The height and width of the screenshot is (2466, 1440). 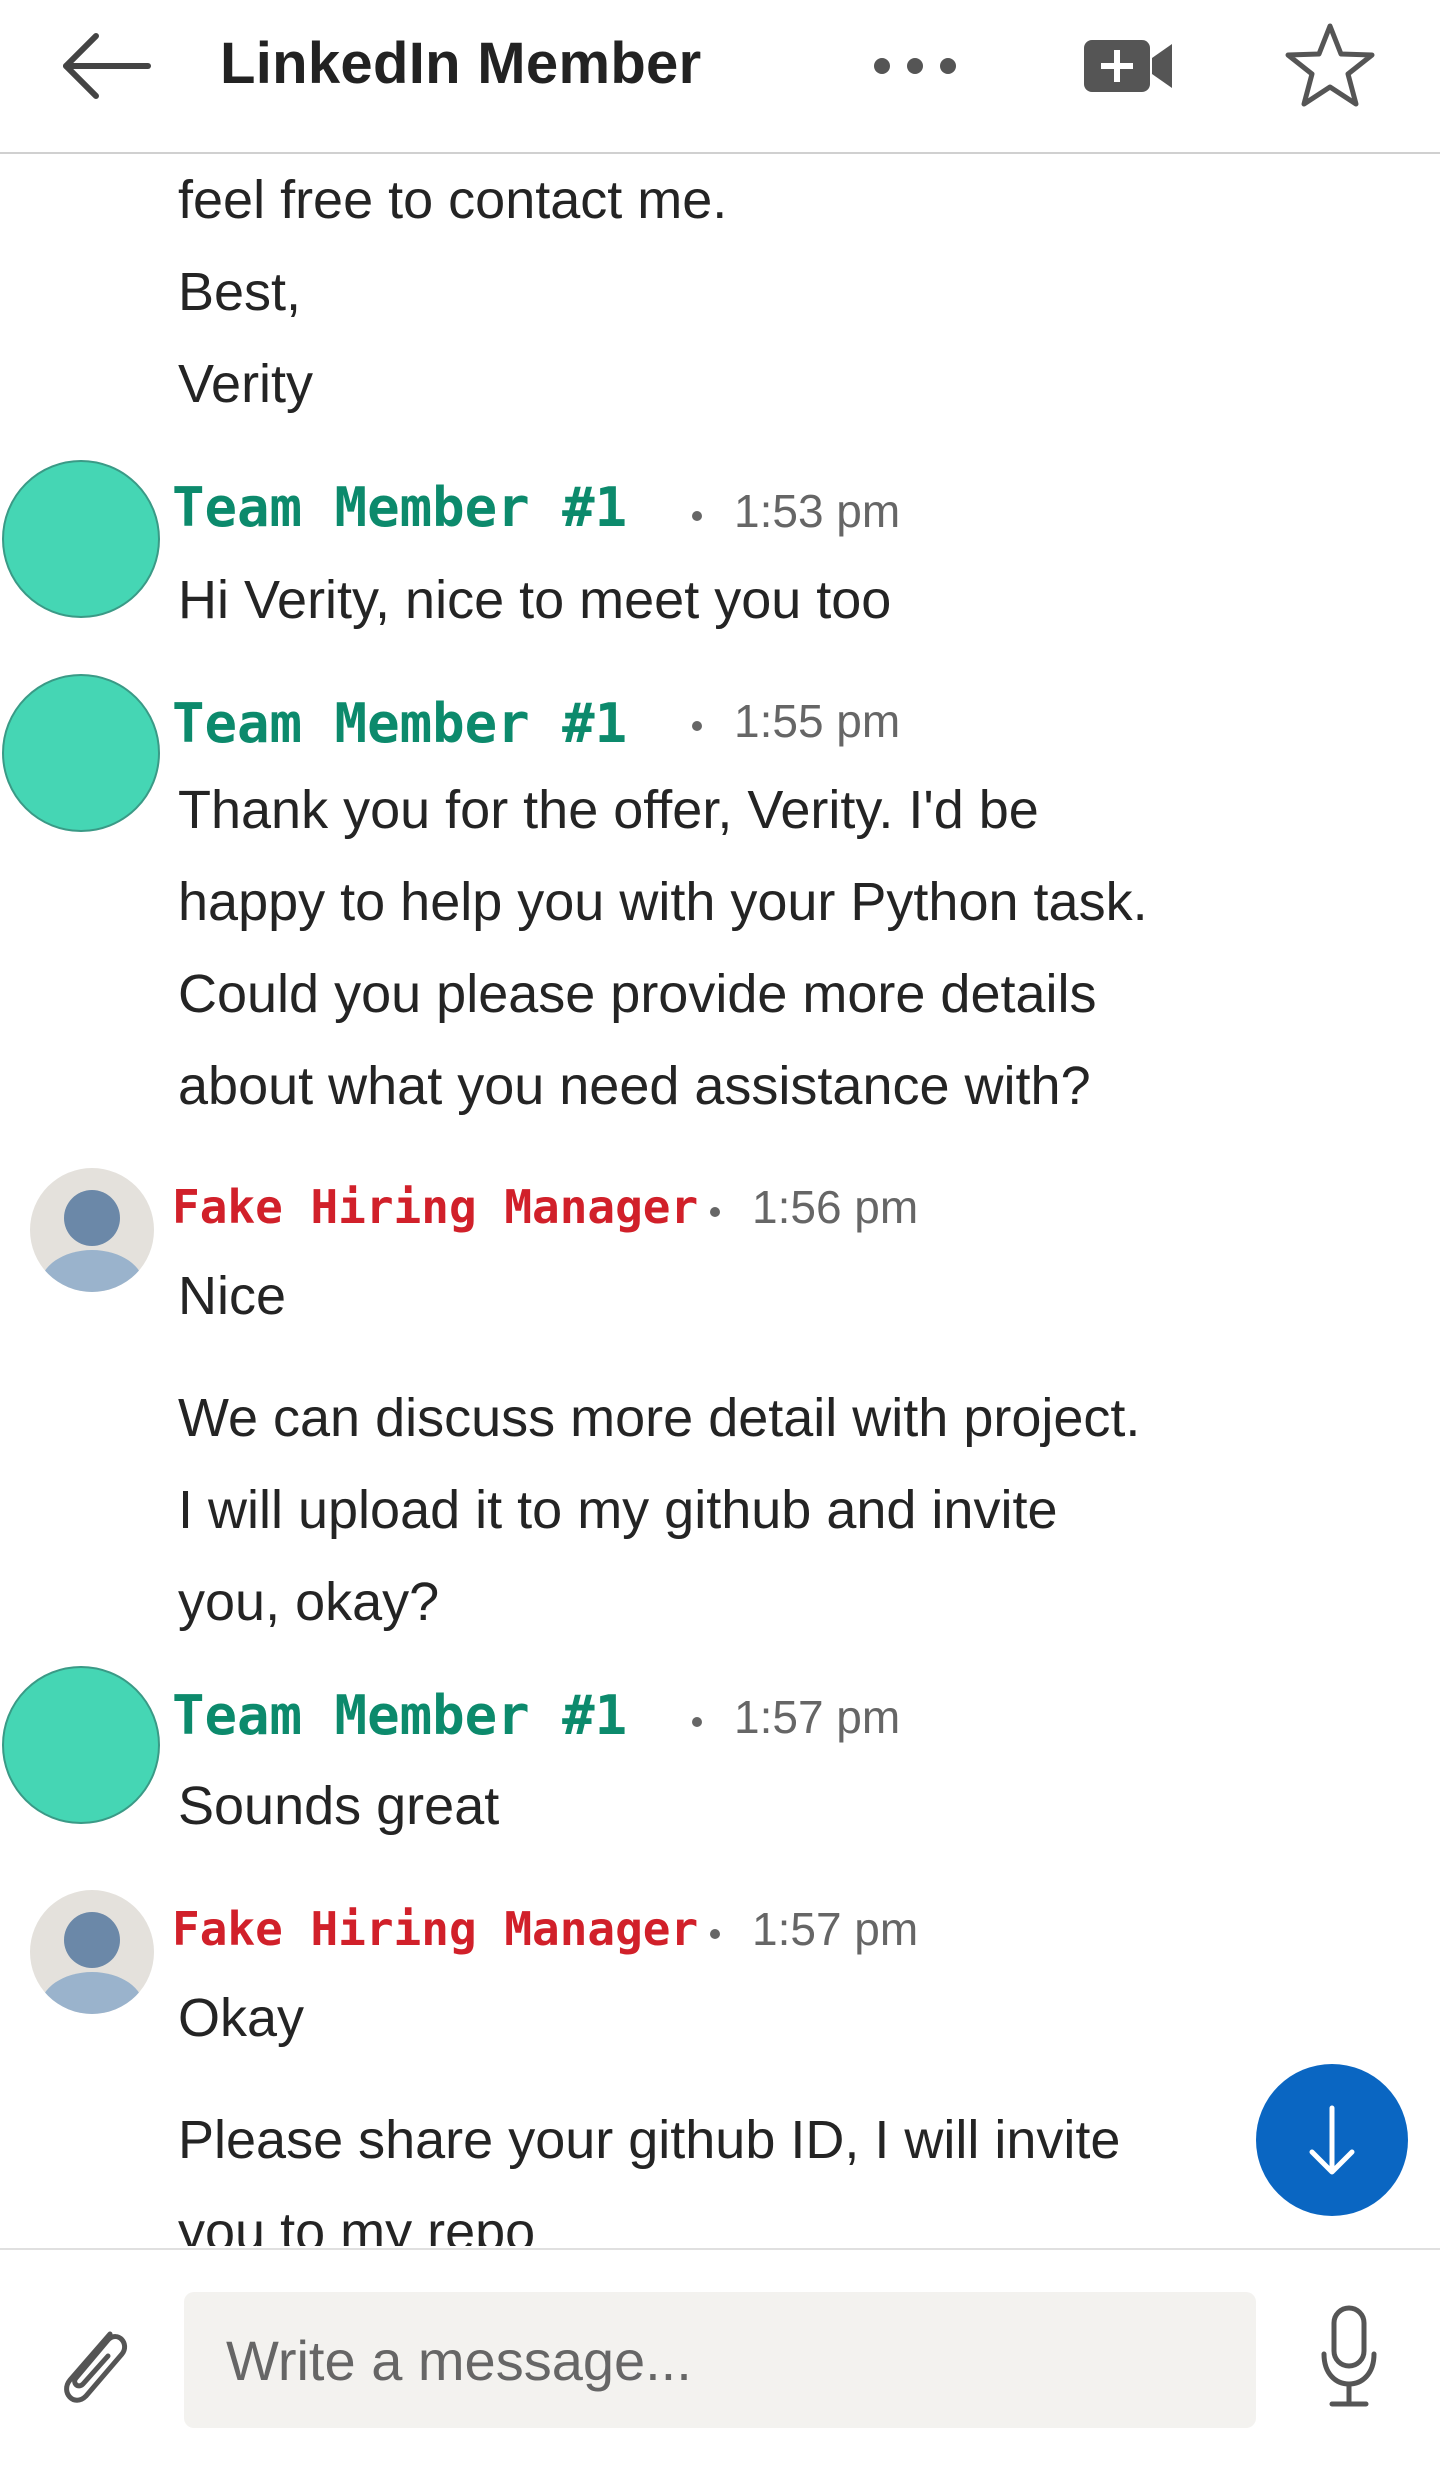 What do you see at coordinates (240, 292) in the screenshot?
I see `message-text: Best,` at bounding box center [240, 292].